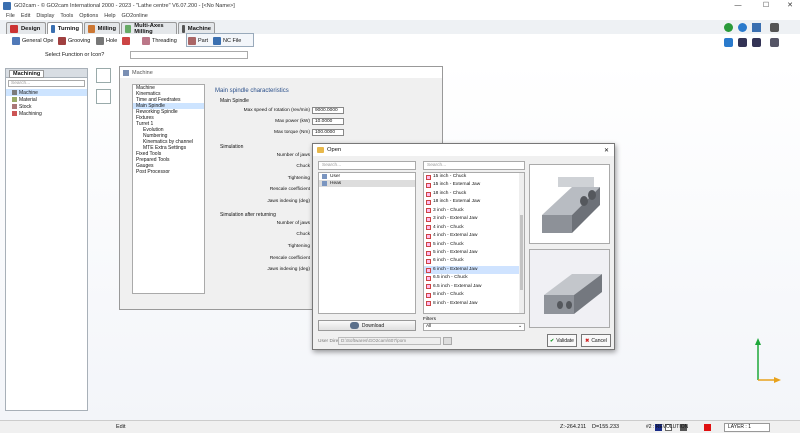  I want to click on heas-folder-icon, so click(324, 183).